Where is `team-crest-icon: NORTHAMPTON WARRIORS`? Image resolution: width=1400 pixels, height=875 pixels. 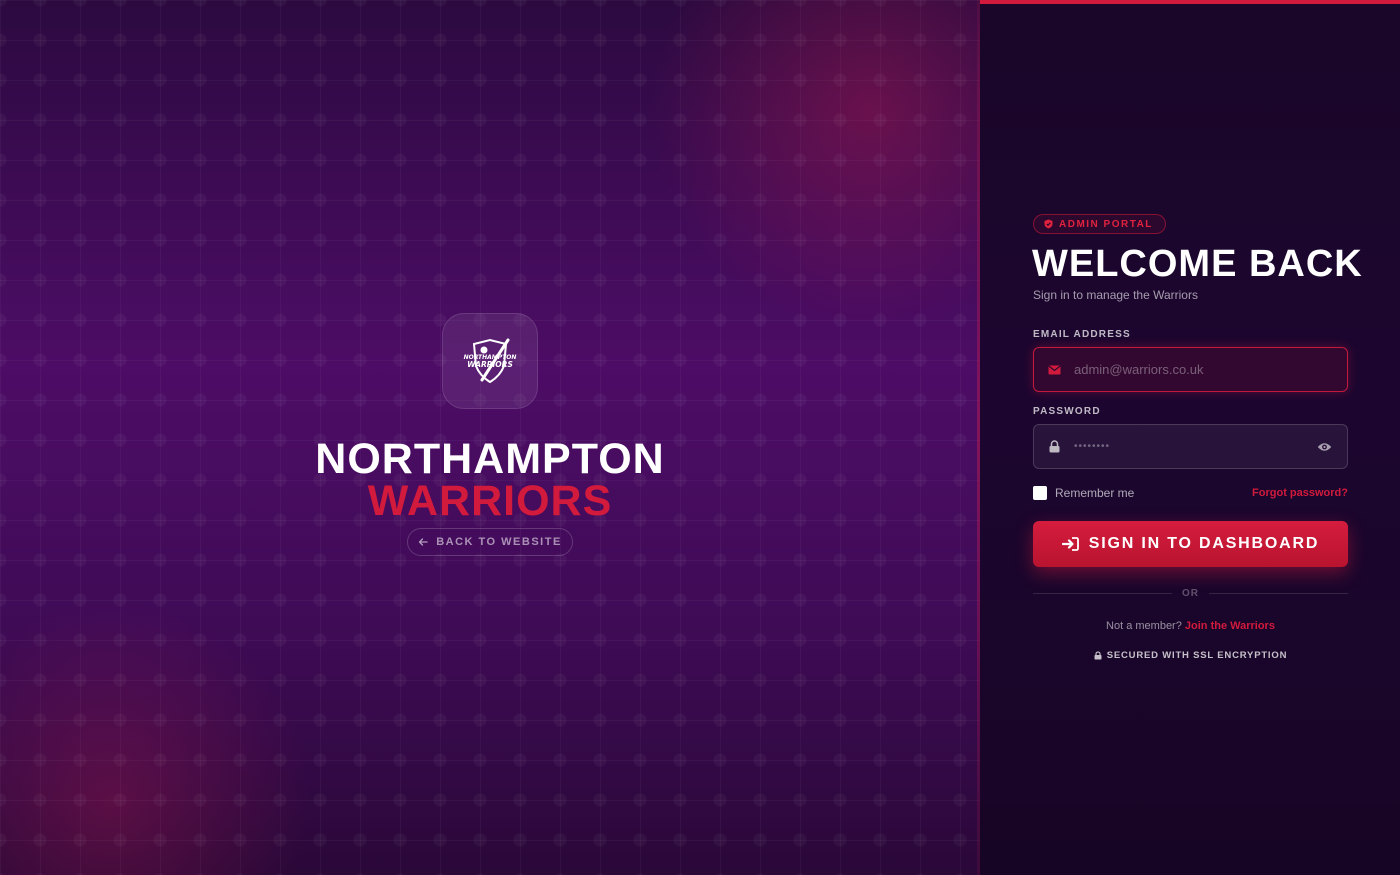 team-crest-icon: NORTHAMPTON WARRIORS is located at coordinates (490, 361).